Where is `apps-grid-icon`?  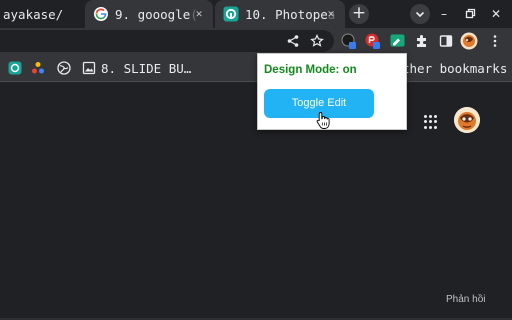 apps-grid-icon is located at coordinates (431, 122).